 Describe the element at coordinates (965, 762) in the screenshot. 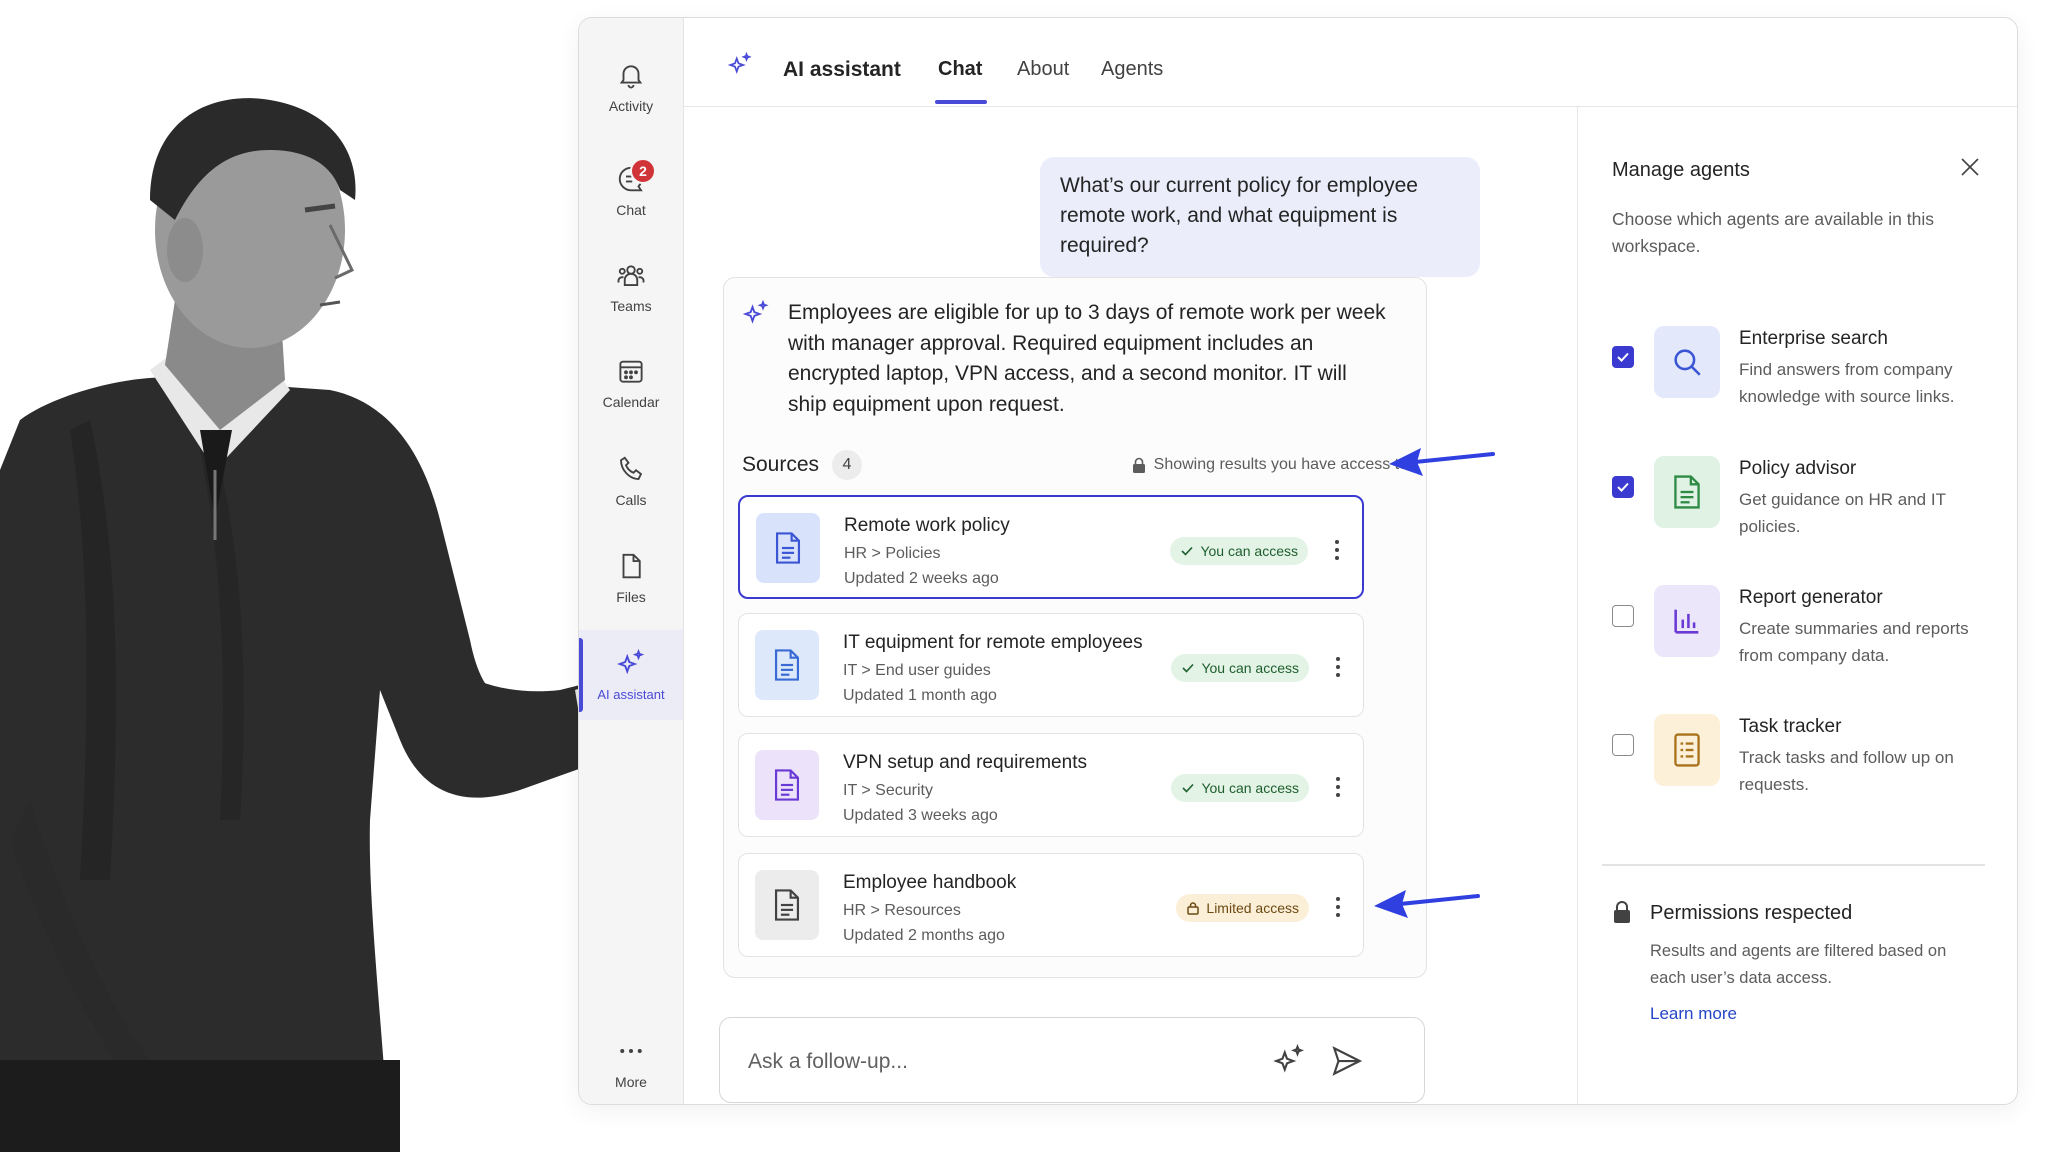

I see `source-title: VPN setup and requirements` at that location.